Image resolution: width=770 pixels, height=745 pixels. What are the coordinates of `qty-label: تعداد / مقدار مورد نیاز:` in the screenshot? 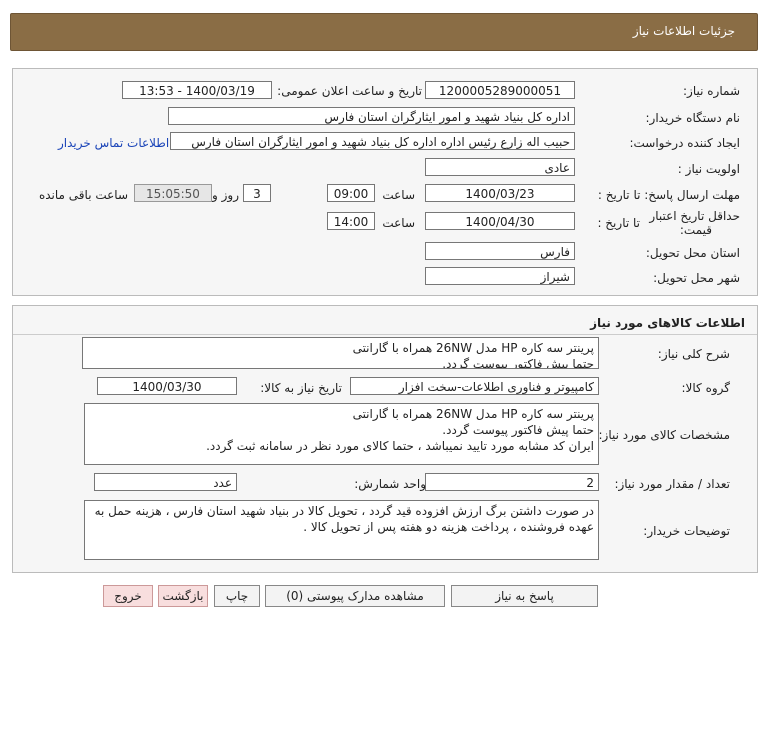 It's located at (672, 484).